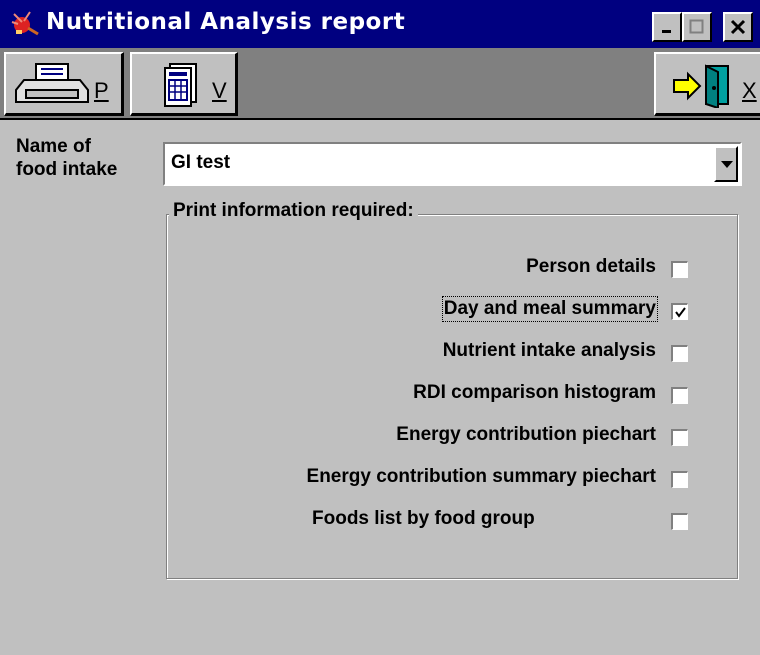 This screenshot has height=655, width=760. What do you see at coordinates (52, 83) in the screenshot?
I see `printer-icon` at bounding box center [52, 83].